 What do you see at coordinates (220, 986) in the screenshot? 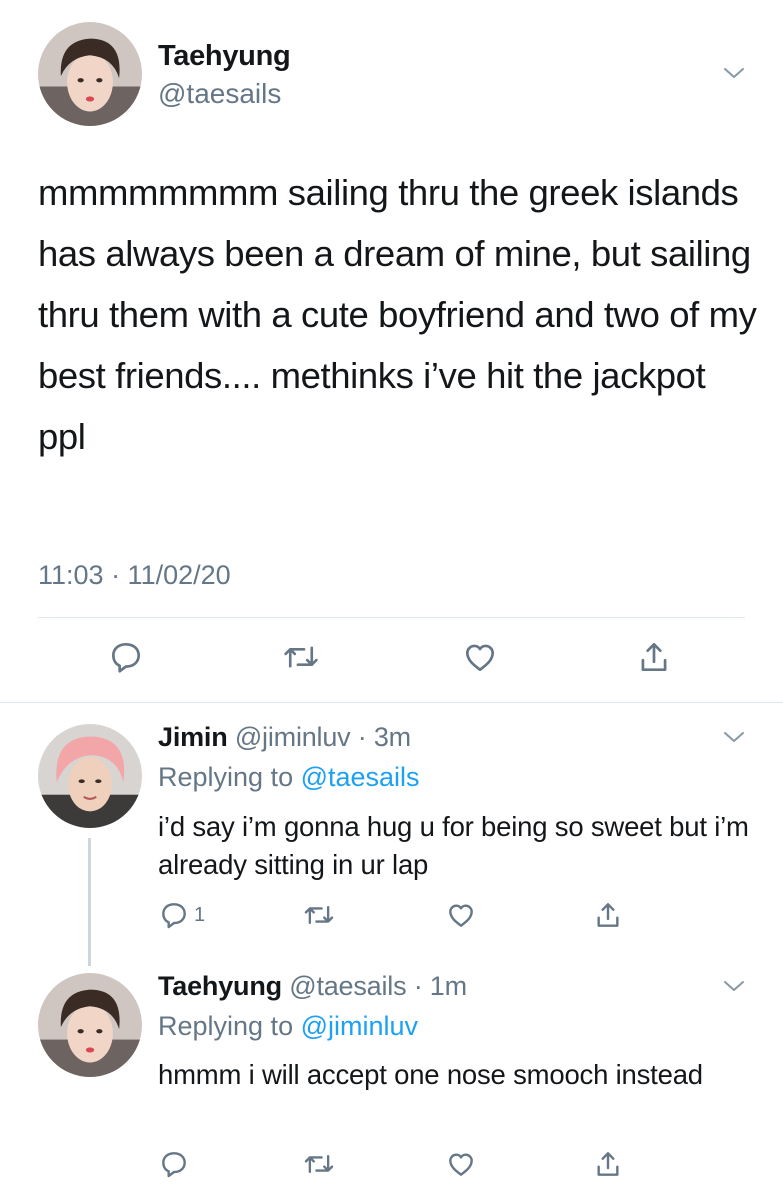
I see `reply-2-author-name: Taehyung` at bounding box center [220, 986].